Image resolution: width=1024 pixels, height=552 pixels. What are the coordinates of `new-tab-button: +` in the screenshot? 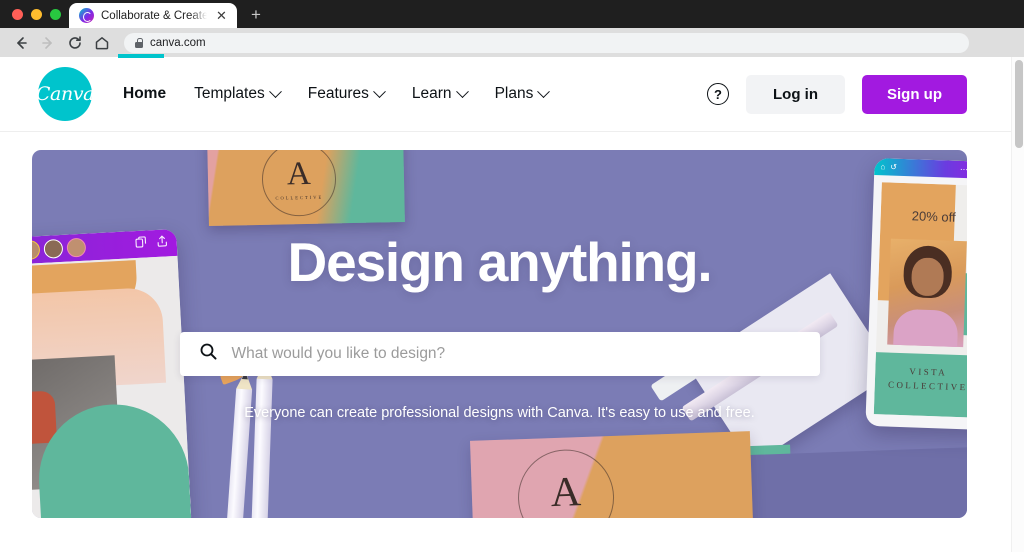 It's located at (256, 14).